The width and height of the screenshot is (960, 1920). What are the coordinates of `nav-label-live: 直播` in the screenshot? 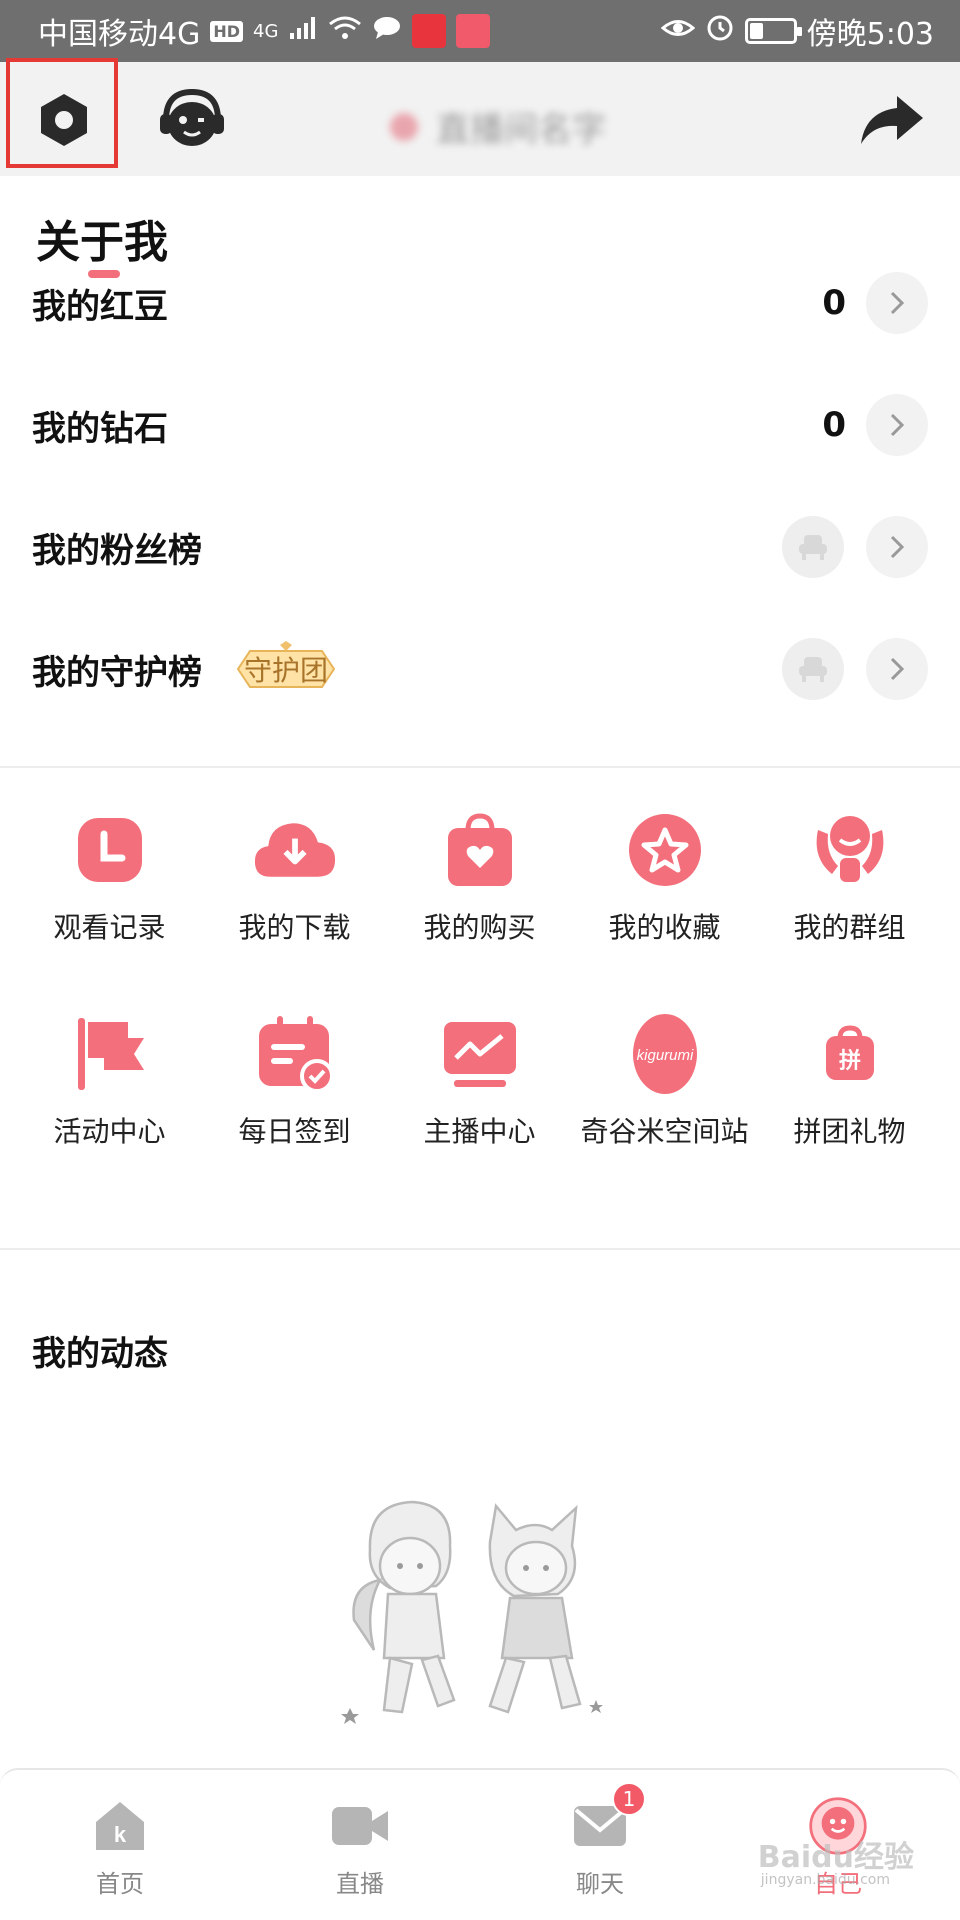 It's located at (360, 1884).